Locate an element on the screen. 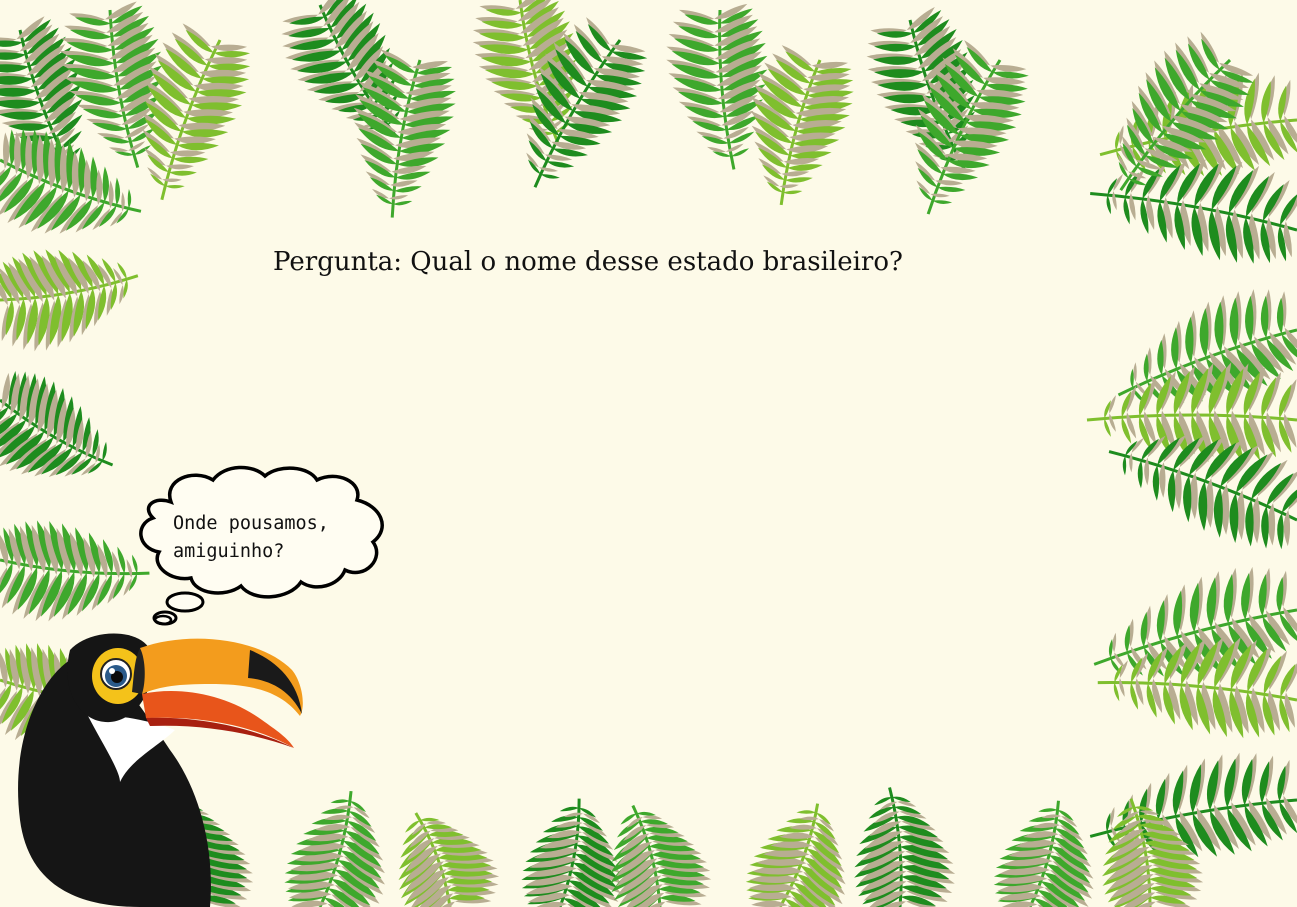  toucan-mascot is located at coordinates (160, 770).